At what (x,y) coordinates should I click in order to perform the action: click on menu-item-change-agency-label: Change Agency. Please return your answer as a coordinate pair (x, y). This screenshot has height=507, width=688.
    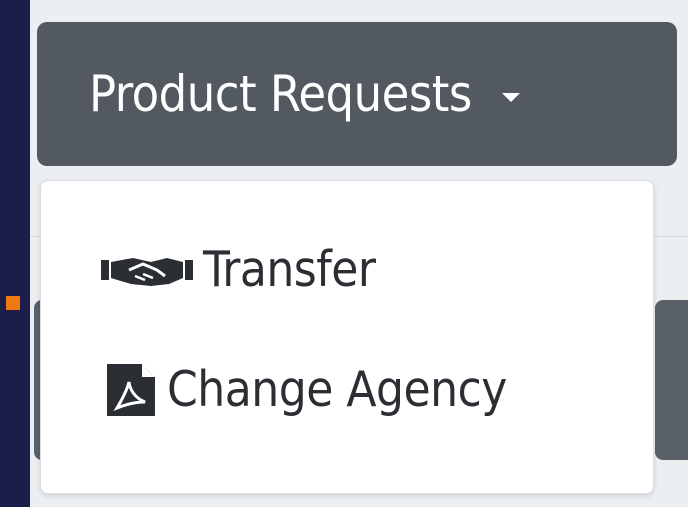
    Looking at the image, I should click on (337, 389).